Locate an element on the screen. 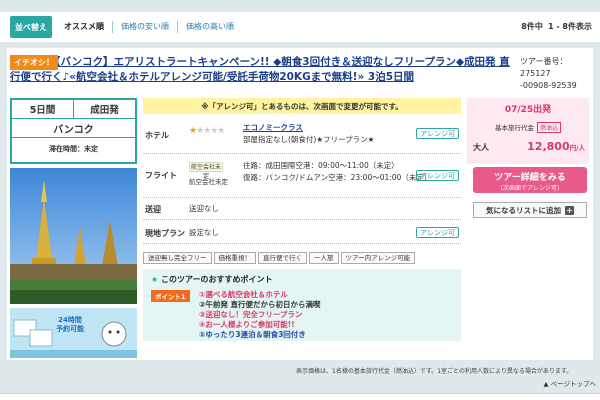 This screenshot has height=400, width=600. sort-bar: 並べ替え オススメ順 価格の安い順 価格の高い順 8件中 1 - 8件表示 is located at coordinates (300, 27).